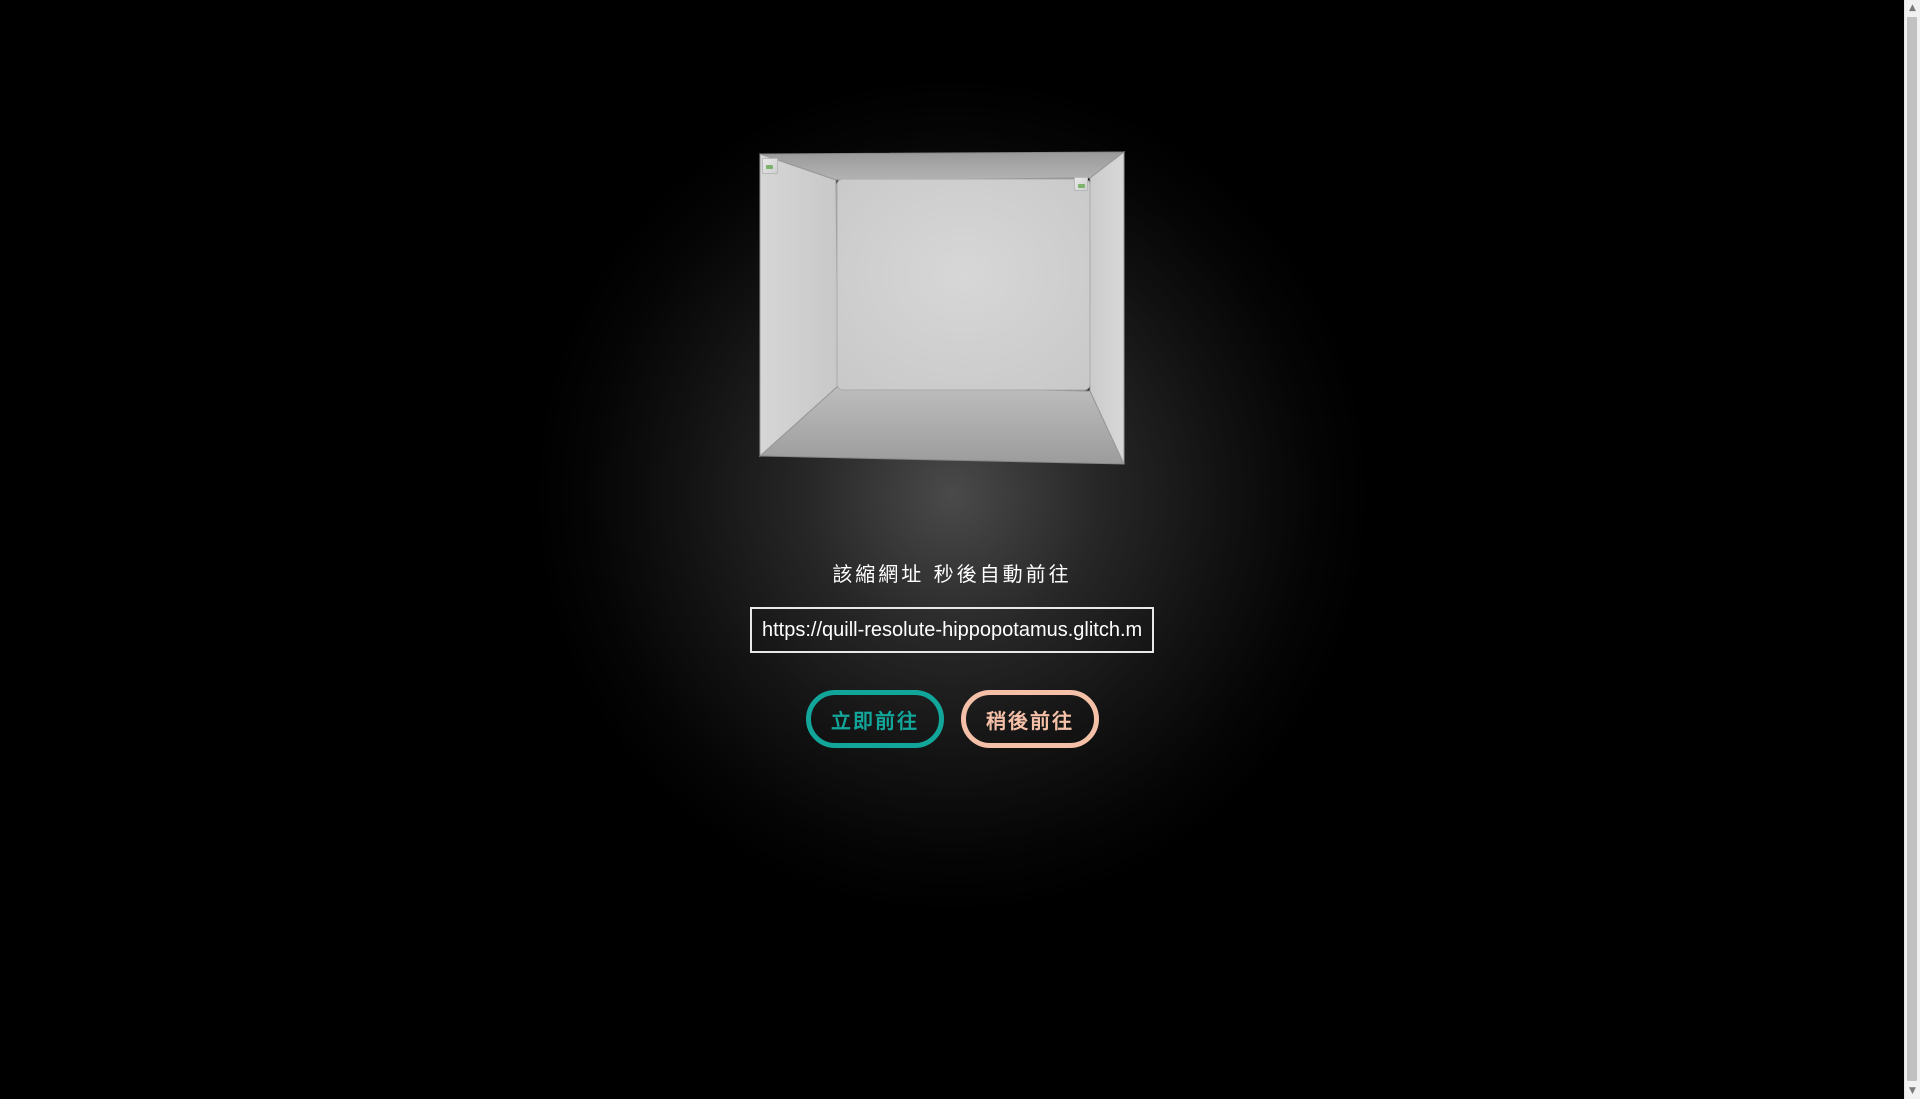  What do you see at coordinates (875, 719) in the screenshot?
I see `go-now-button: 立即前往` at bounding box center [875, 719].